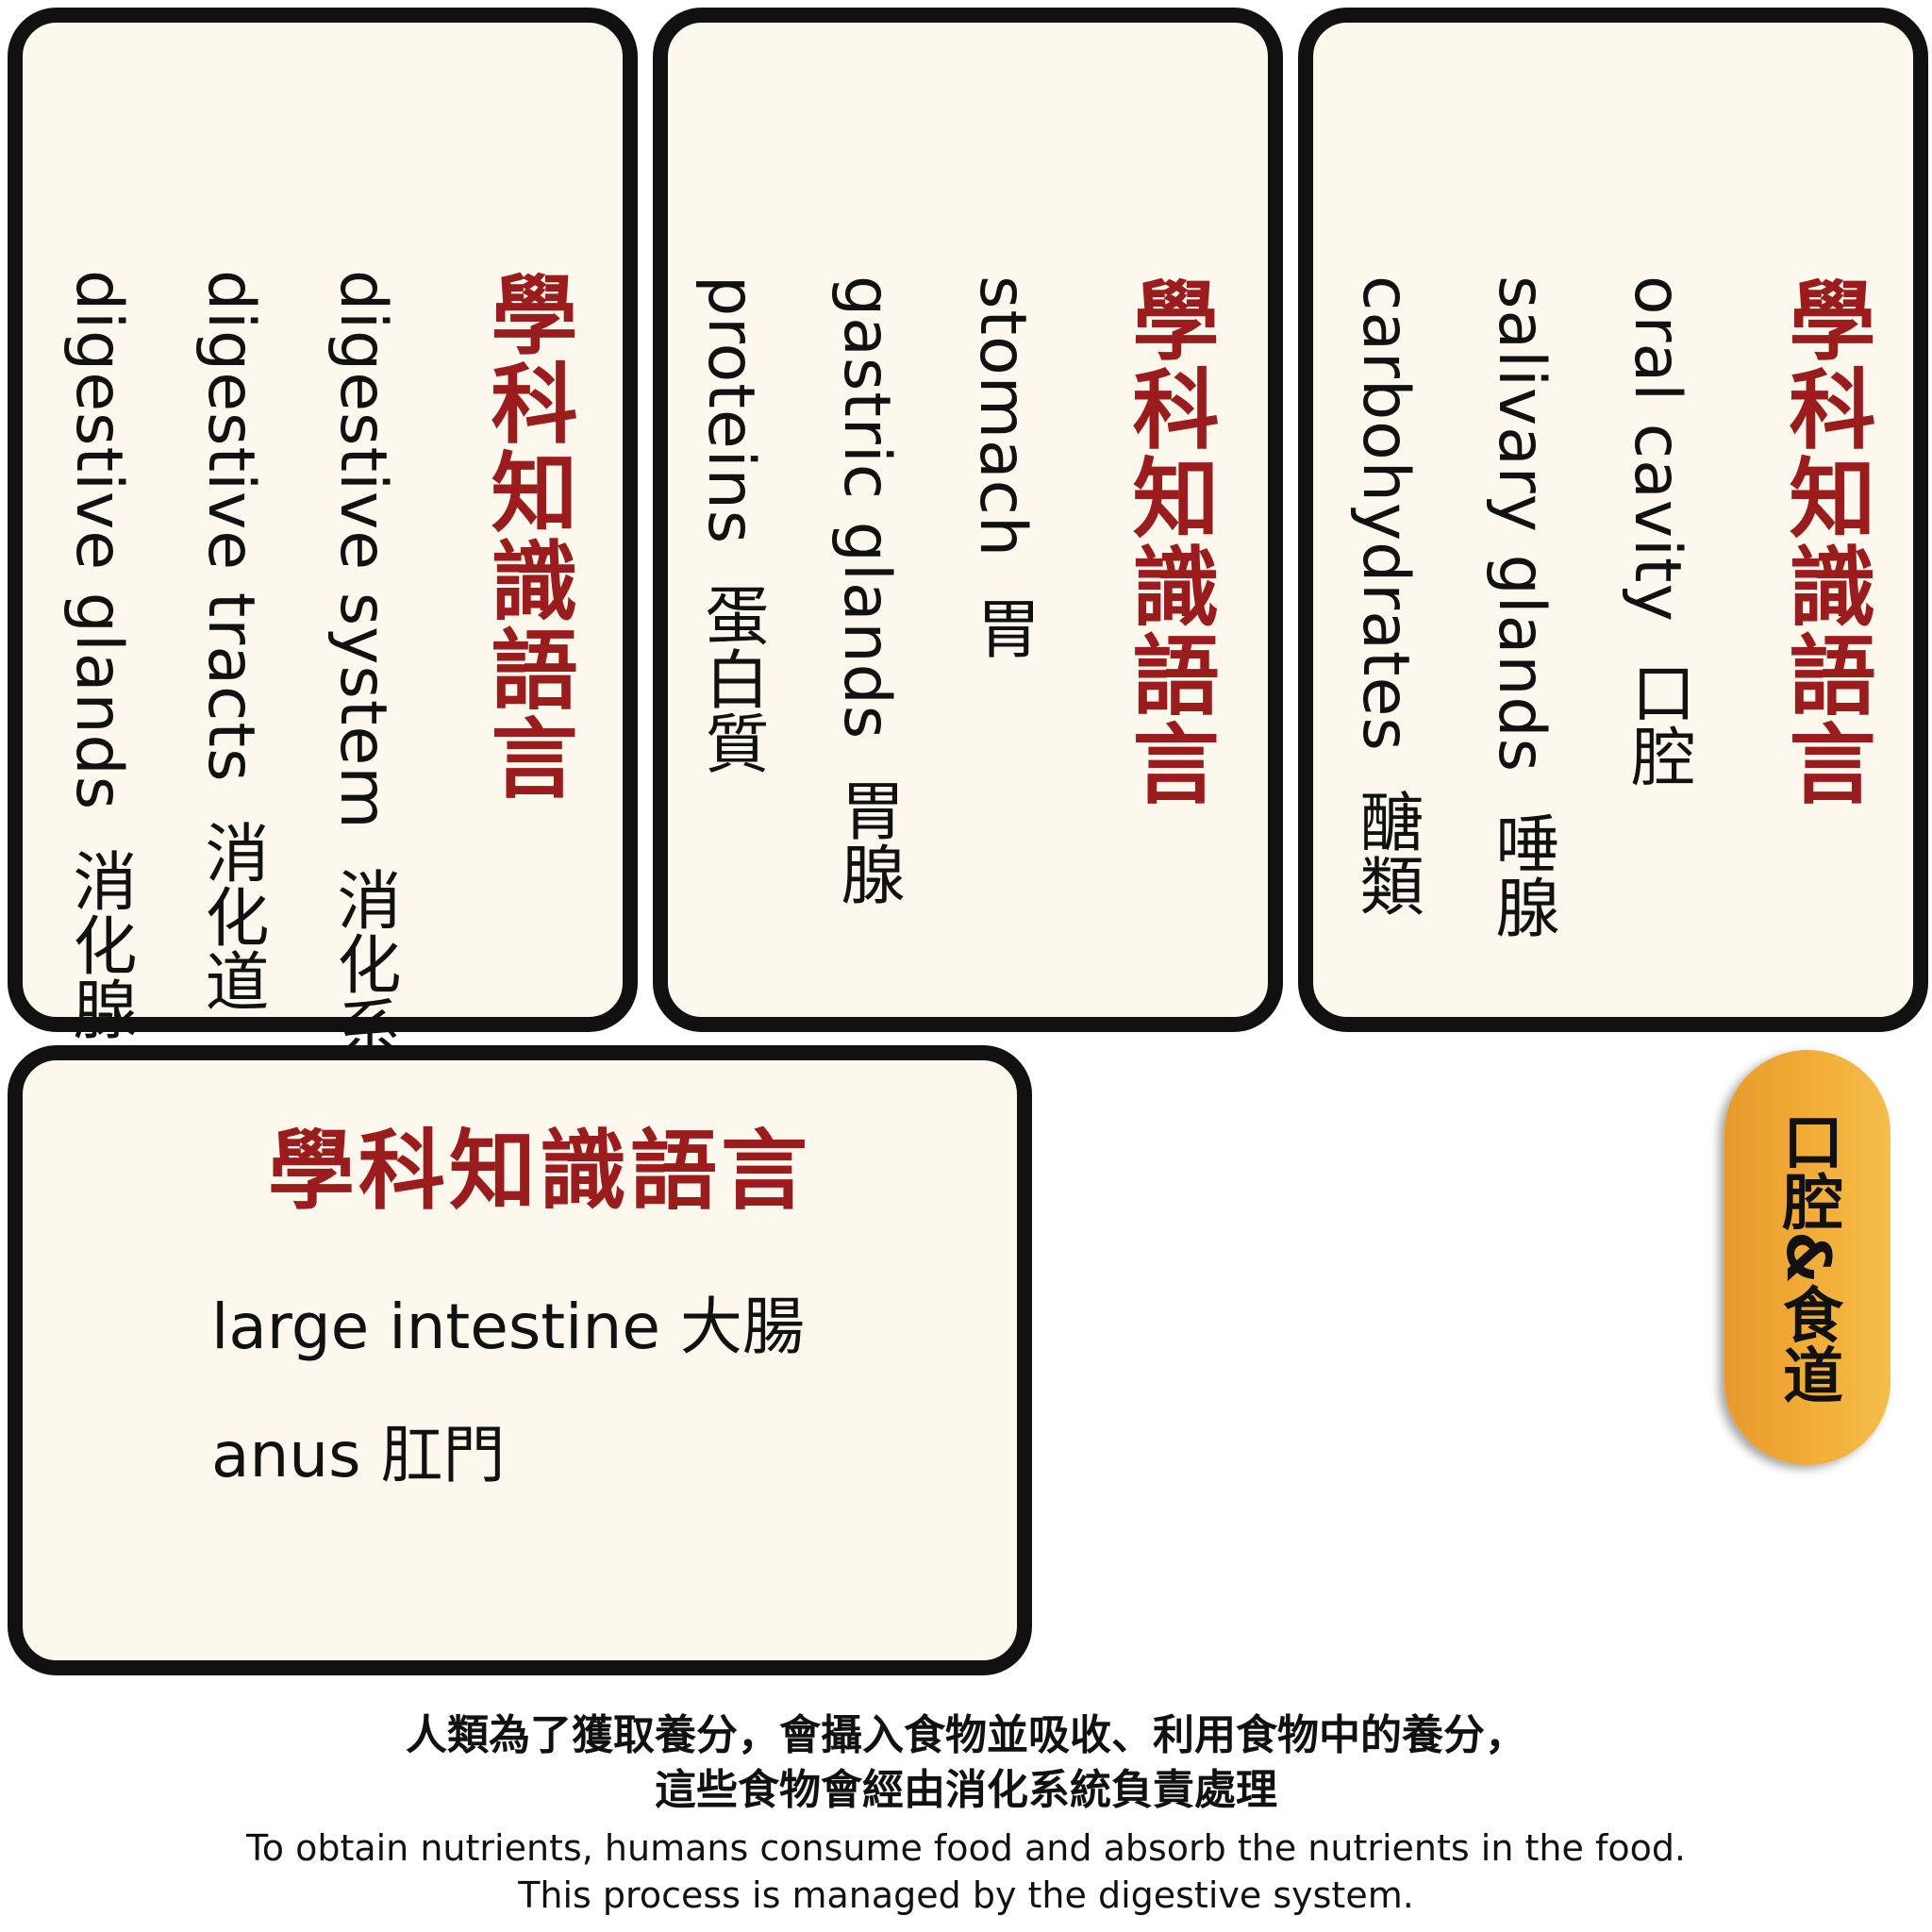  Describe the element at coordinates (1003, 467) in the screenshot. I see `term-item: stomach 胃` at that location.